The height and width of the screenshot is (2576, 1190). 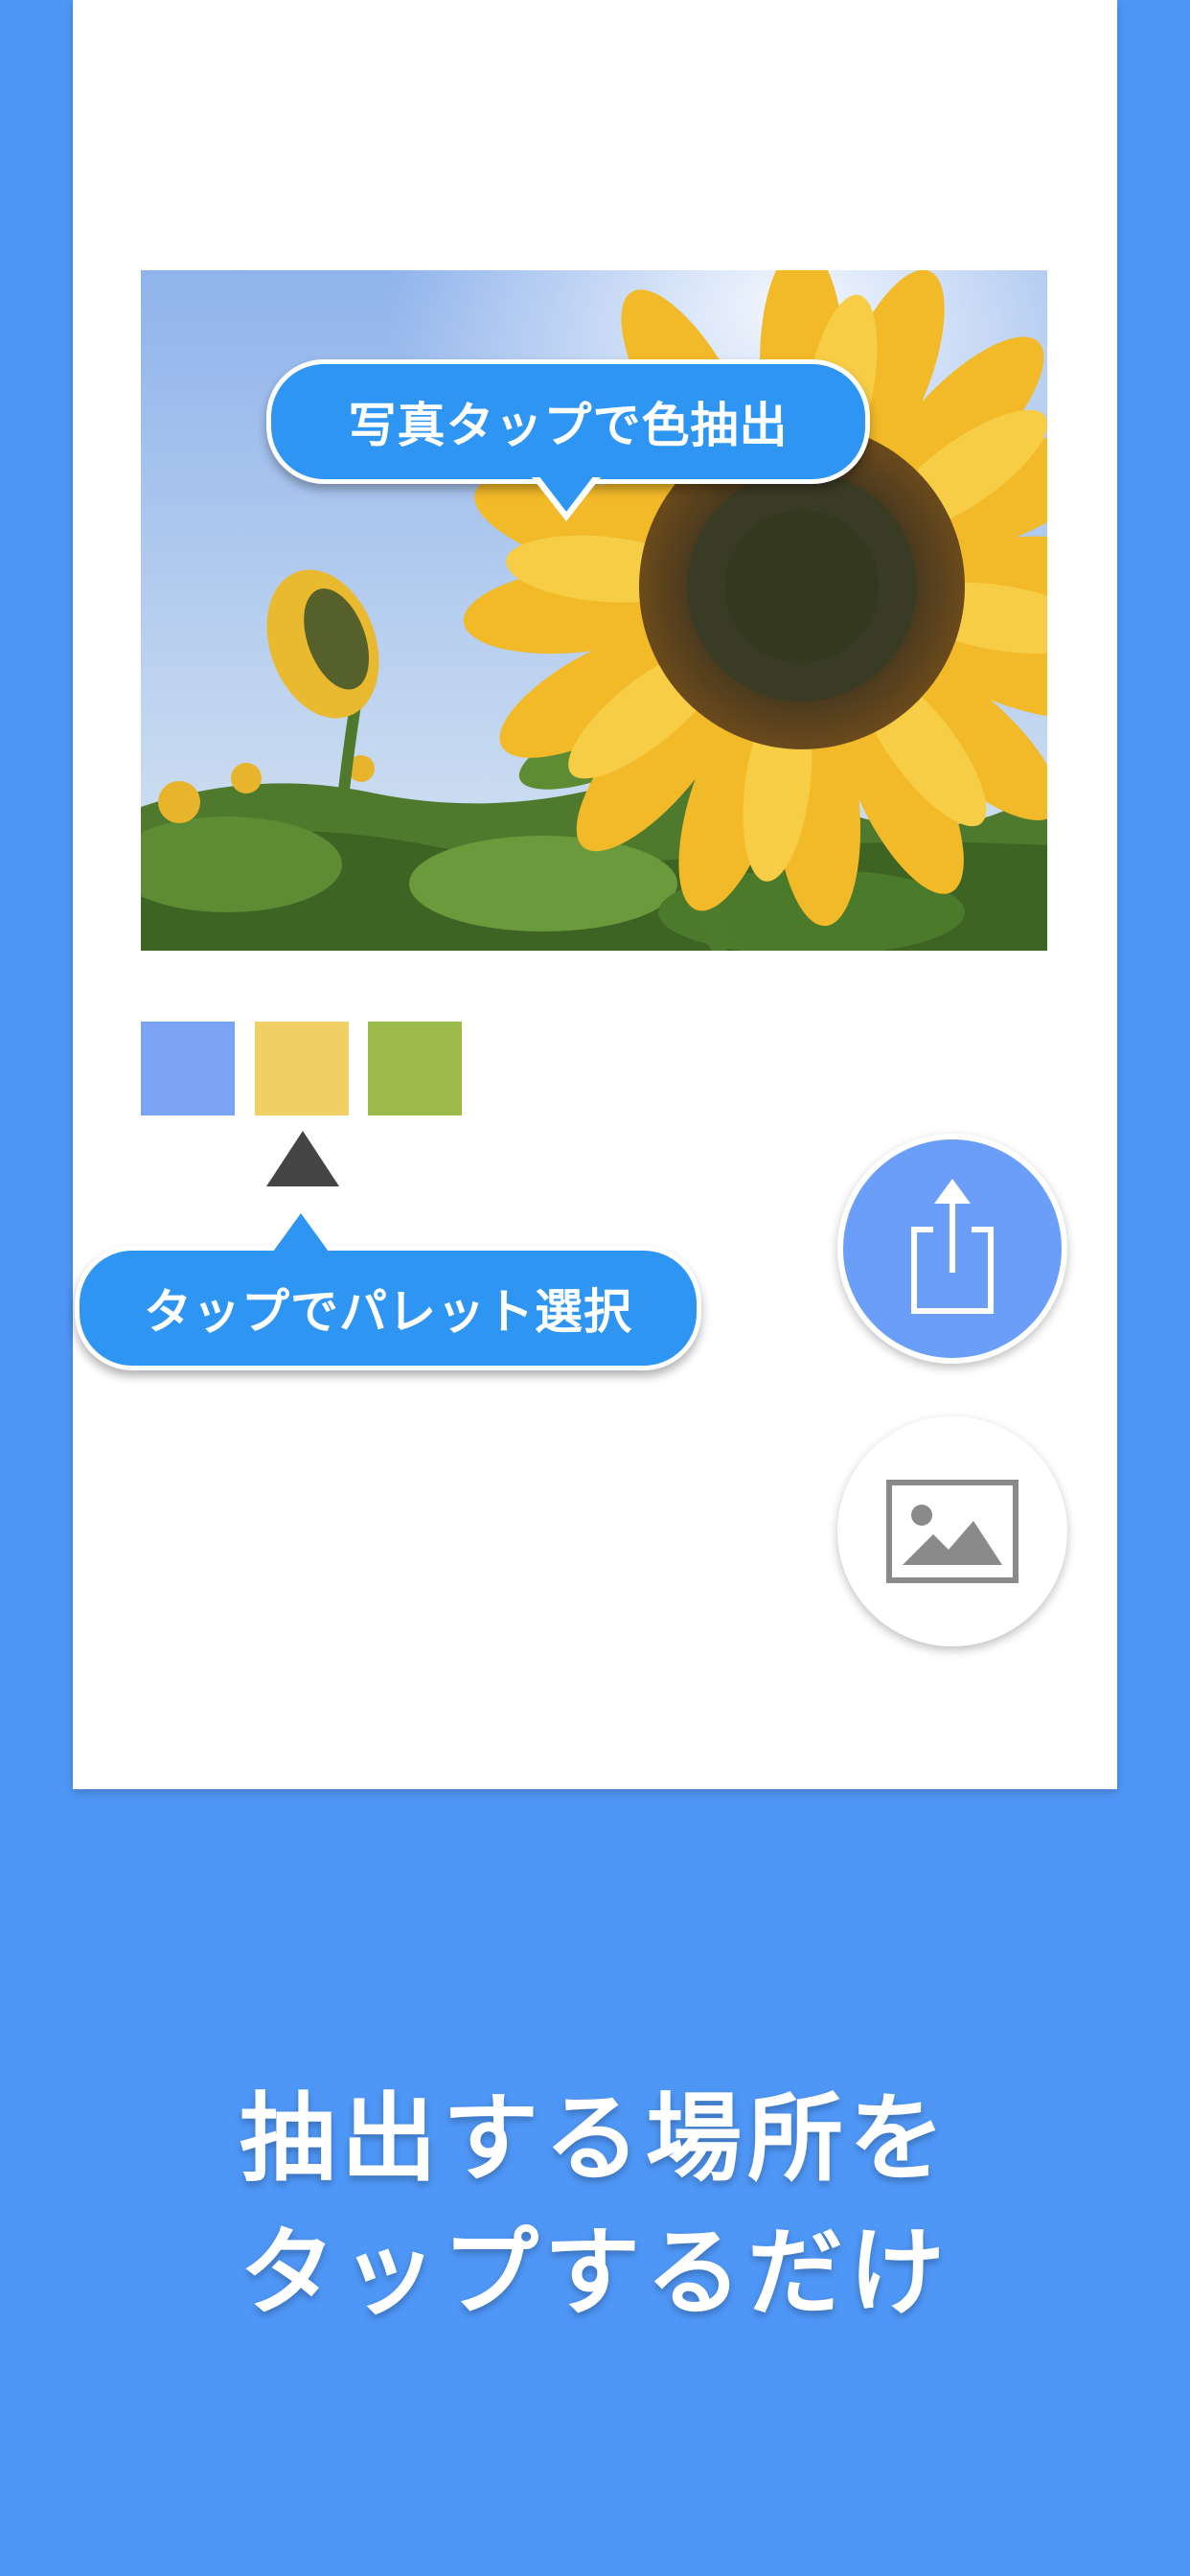 I want to click on palette-selection-pointer-icon, so click(x=303, y=1158).